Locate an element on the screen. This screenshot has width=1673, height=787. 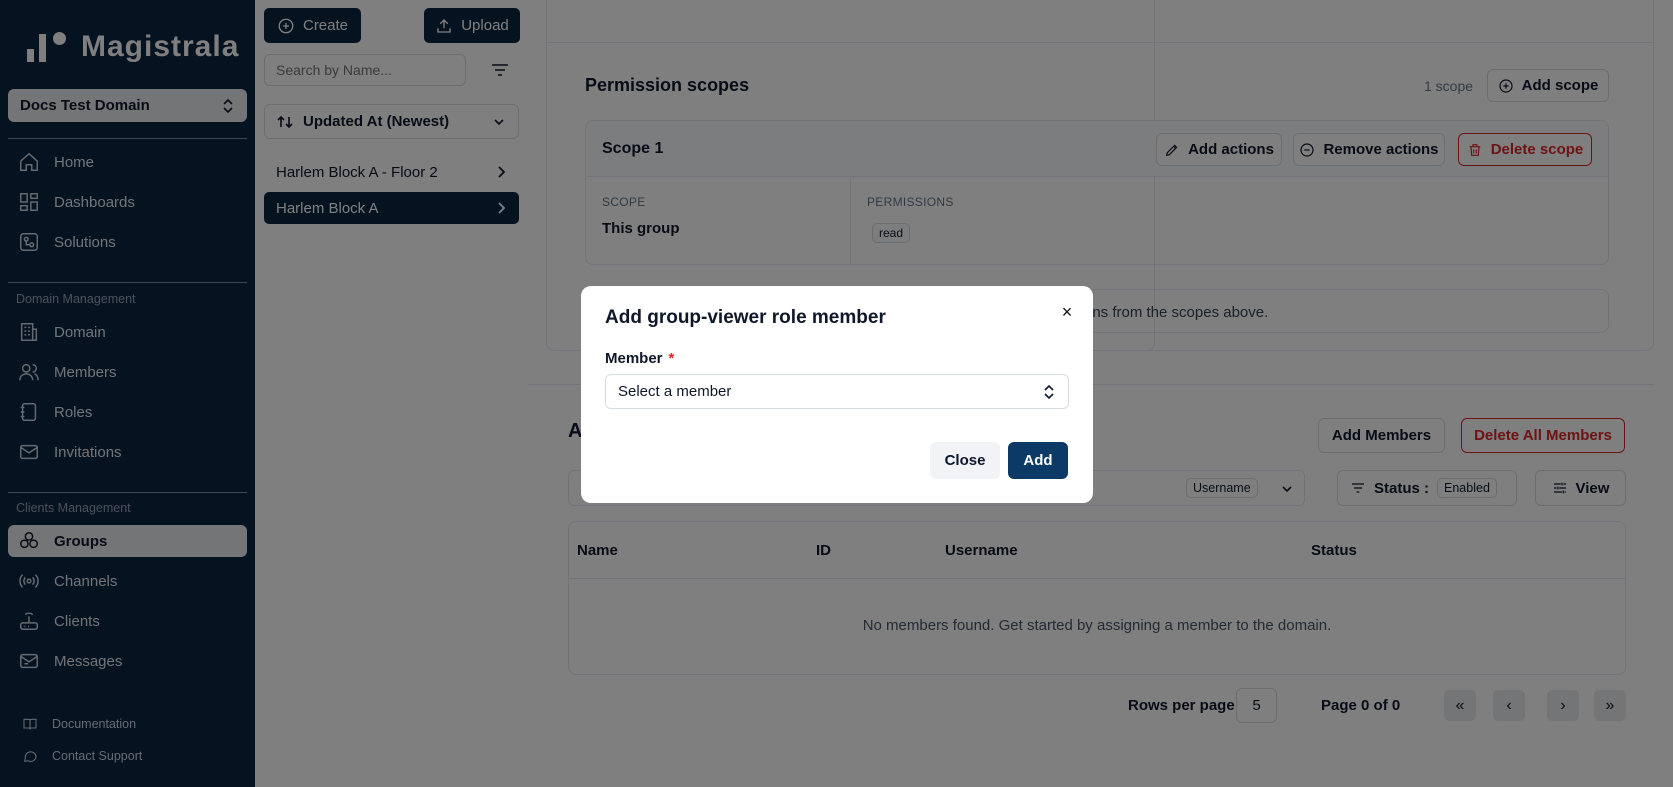
dialog-title: Add group-viewer role member is located at coordinates (745, 317).